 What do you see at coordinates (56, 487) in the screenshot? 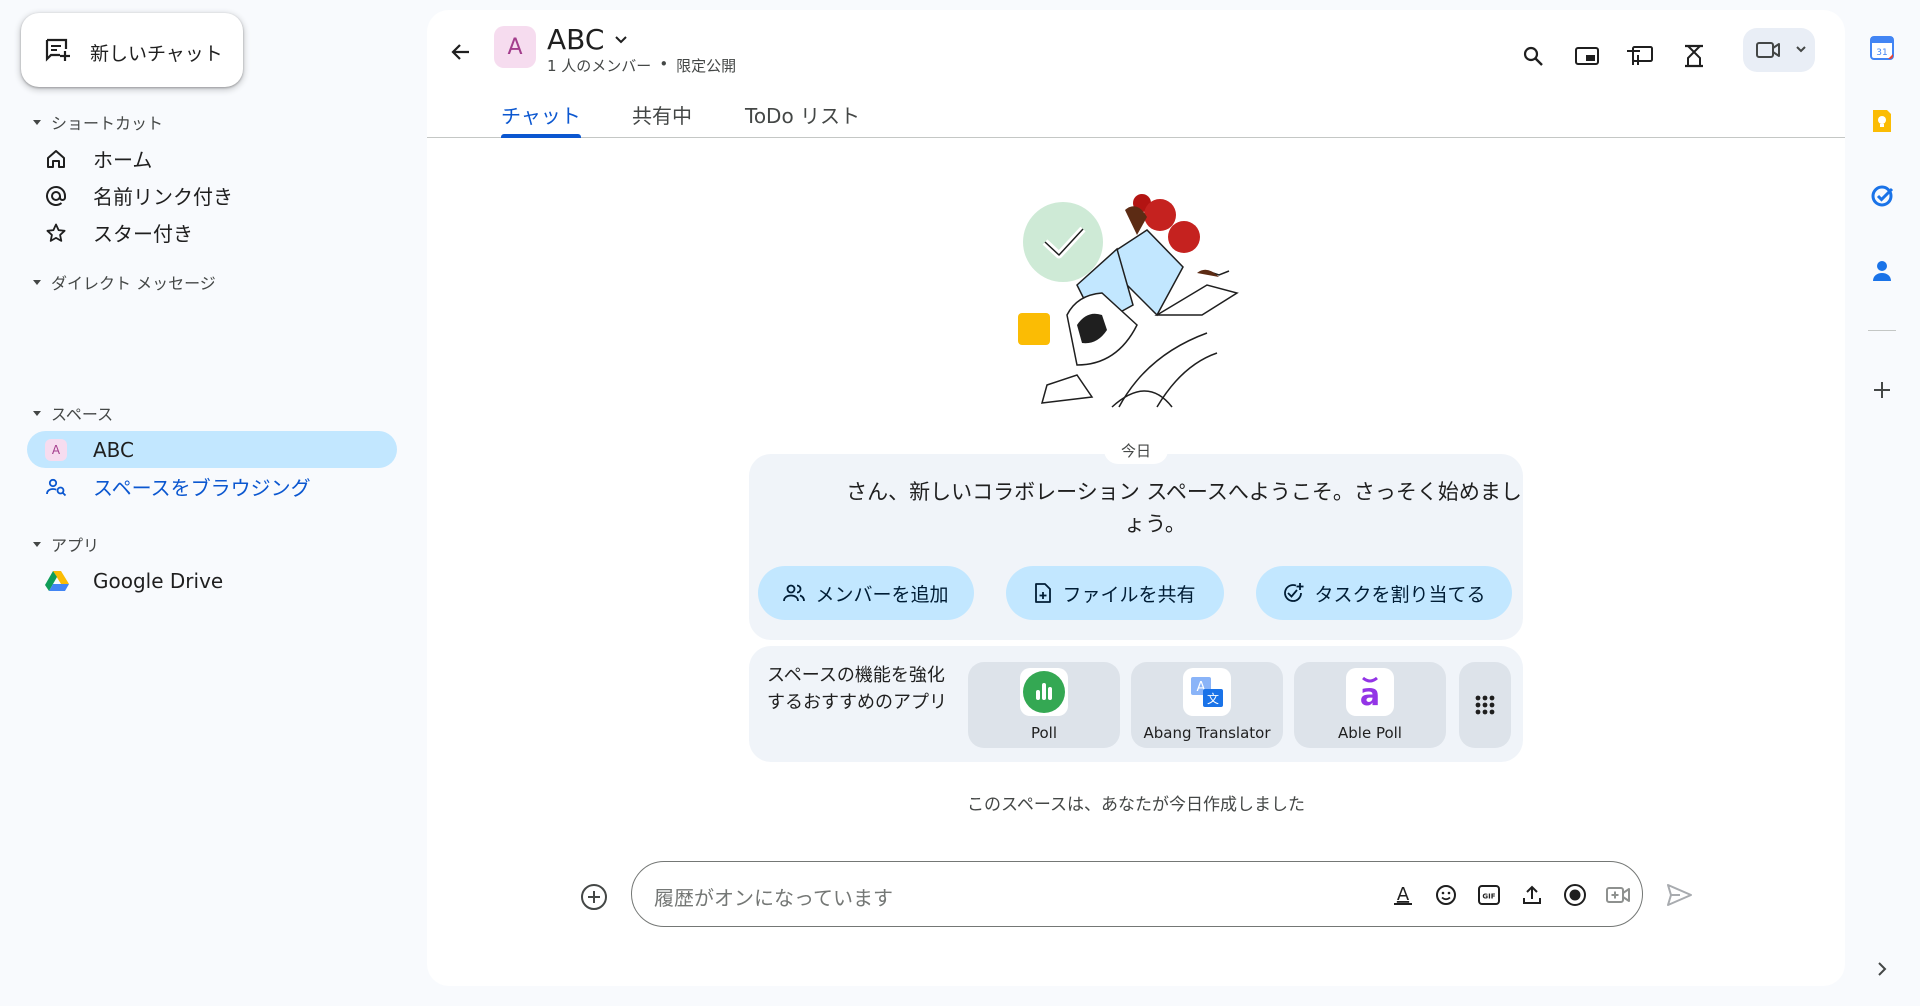
I see `browse-spaces-icon` at bounding box center [56, 487].